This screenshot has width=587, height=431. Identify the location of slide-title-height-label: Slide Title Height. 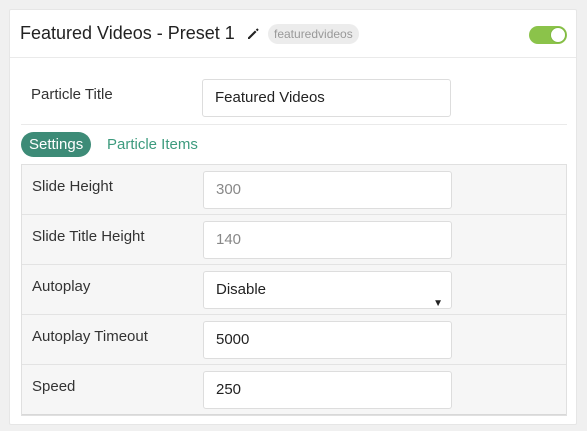
(88, 236).